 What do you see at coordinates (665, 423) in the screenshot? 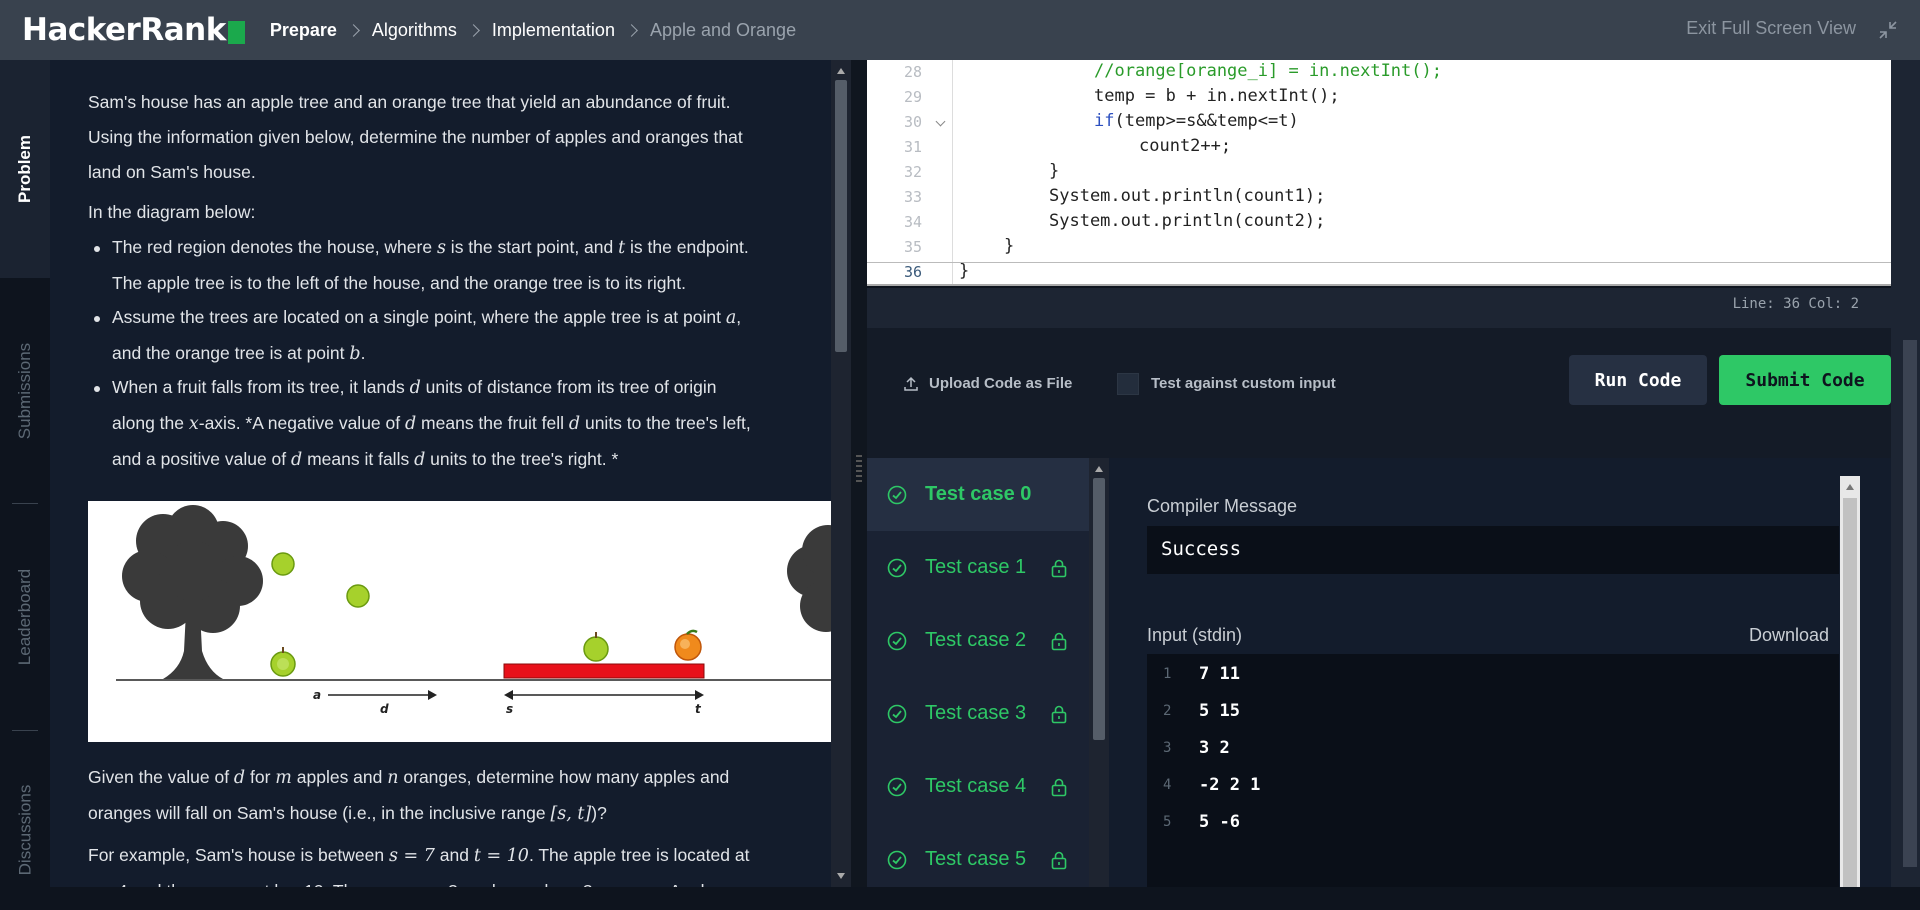
I see `text: units to the tree's left,` at bounding box center [665, 423].